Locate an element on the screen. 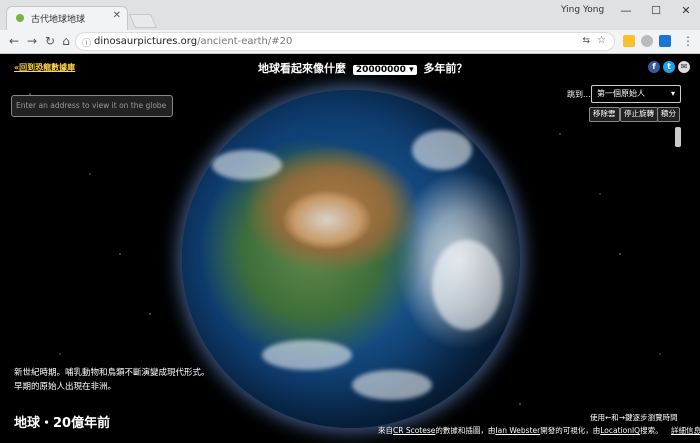 The image size is (700, 443). page-title: 地球看起來像什麼 20000000 ▾ 多年前？ is located at coordinates (362, 68).